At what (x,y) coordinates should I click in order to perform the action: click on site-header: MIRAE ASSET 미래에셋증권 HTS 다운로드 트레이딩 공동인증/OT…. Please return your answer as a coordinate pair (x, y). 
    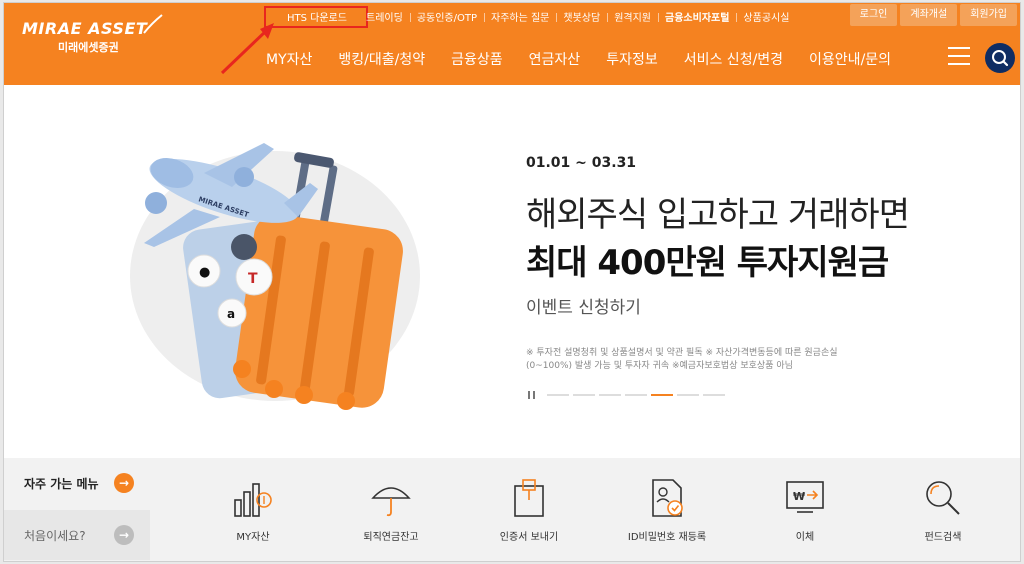
    Looking at the image, I should click on (512, 44).